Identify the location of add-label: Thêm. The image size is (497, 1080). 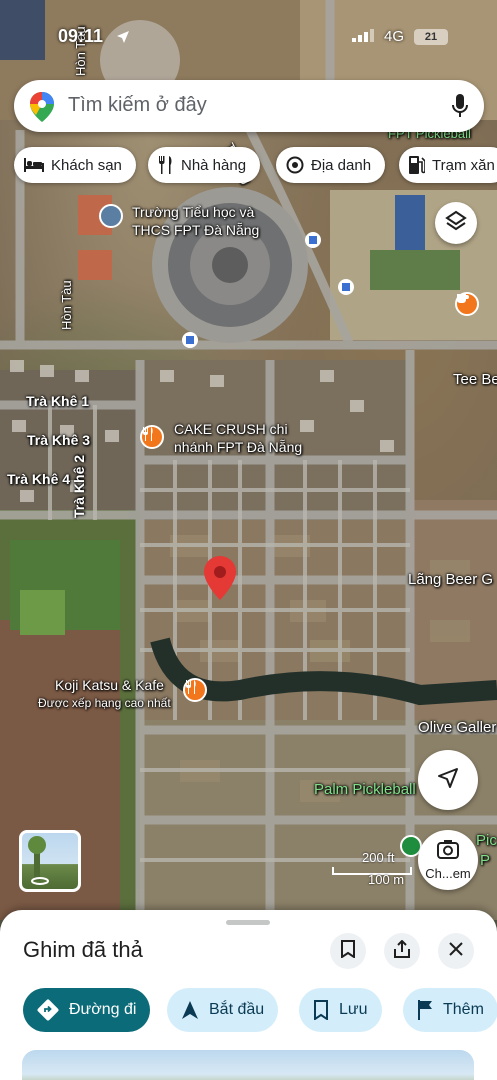
(463, 1009).